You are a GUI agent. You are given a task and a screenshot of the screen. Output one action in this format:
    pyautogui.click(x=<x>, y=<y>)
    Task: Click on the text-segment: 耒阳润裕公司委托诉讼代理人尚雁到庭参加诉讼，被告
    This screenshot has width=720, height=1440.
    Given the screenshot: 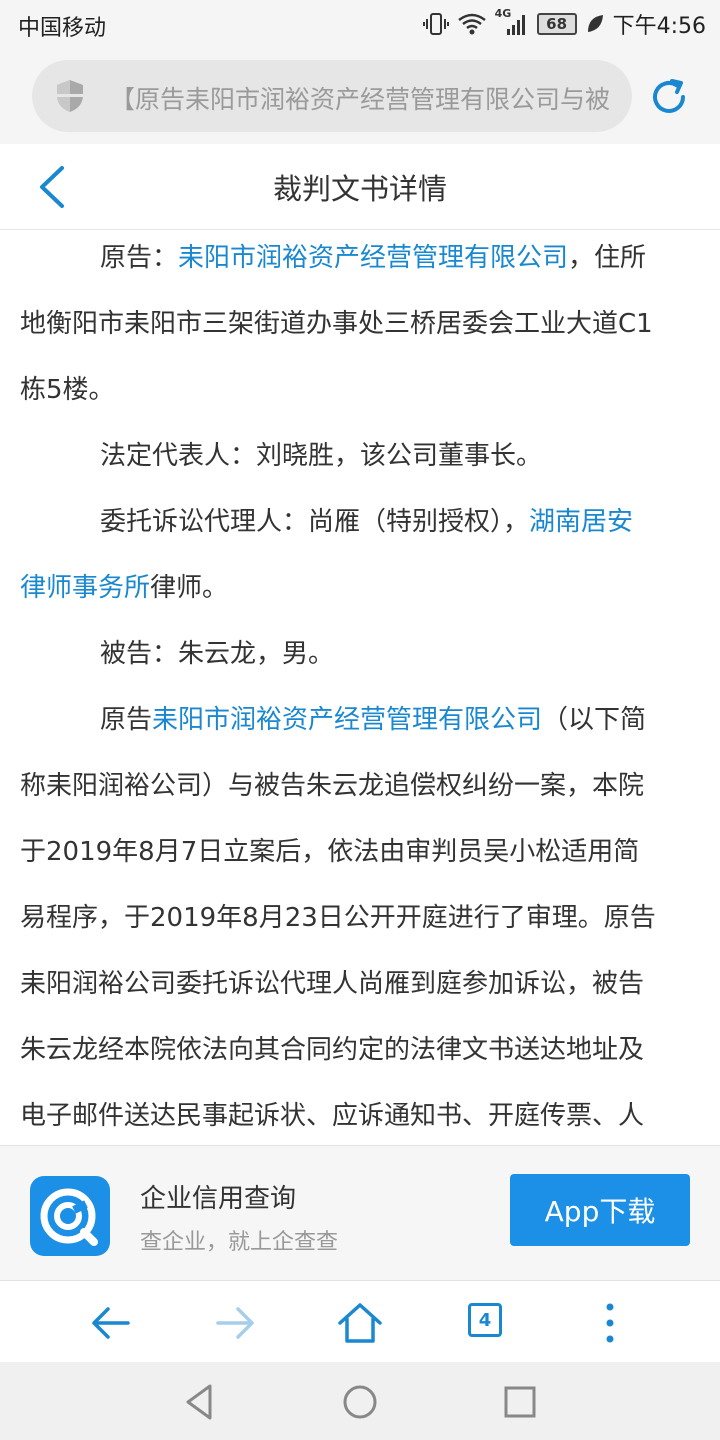 What is the action you would take?
    pyautogui.click(x=332, y=984)
    